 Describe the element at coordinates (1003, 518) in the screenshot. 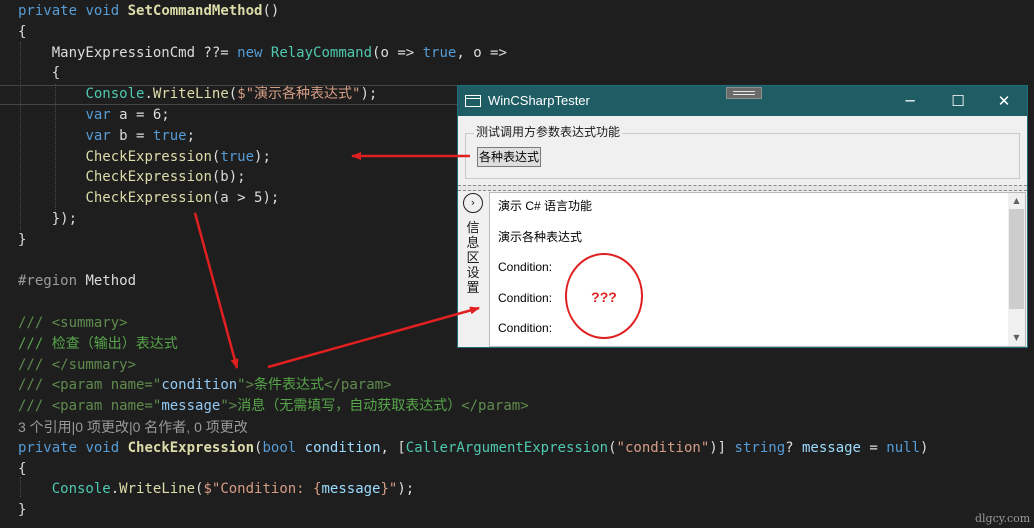

I see `watermark: dlgcy.com` at that location.